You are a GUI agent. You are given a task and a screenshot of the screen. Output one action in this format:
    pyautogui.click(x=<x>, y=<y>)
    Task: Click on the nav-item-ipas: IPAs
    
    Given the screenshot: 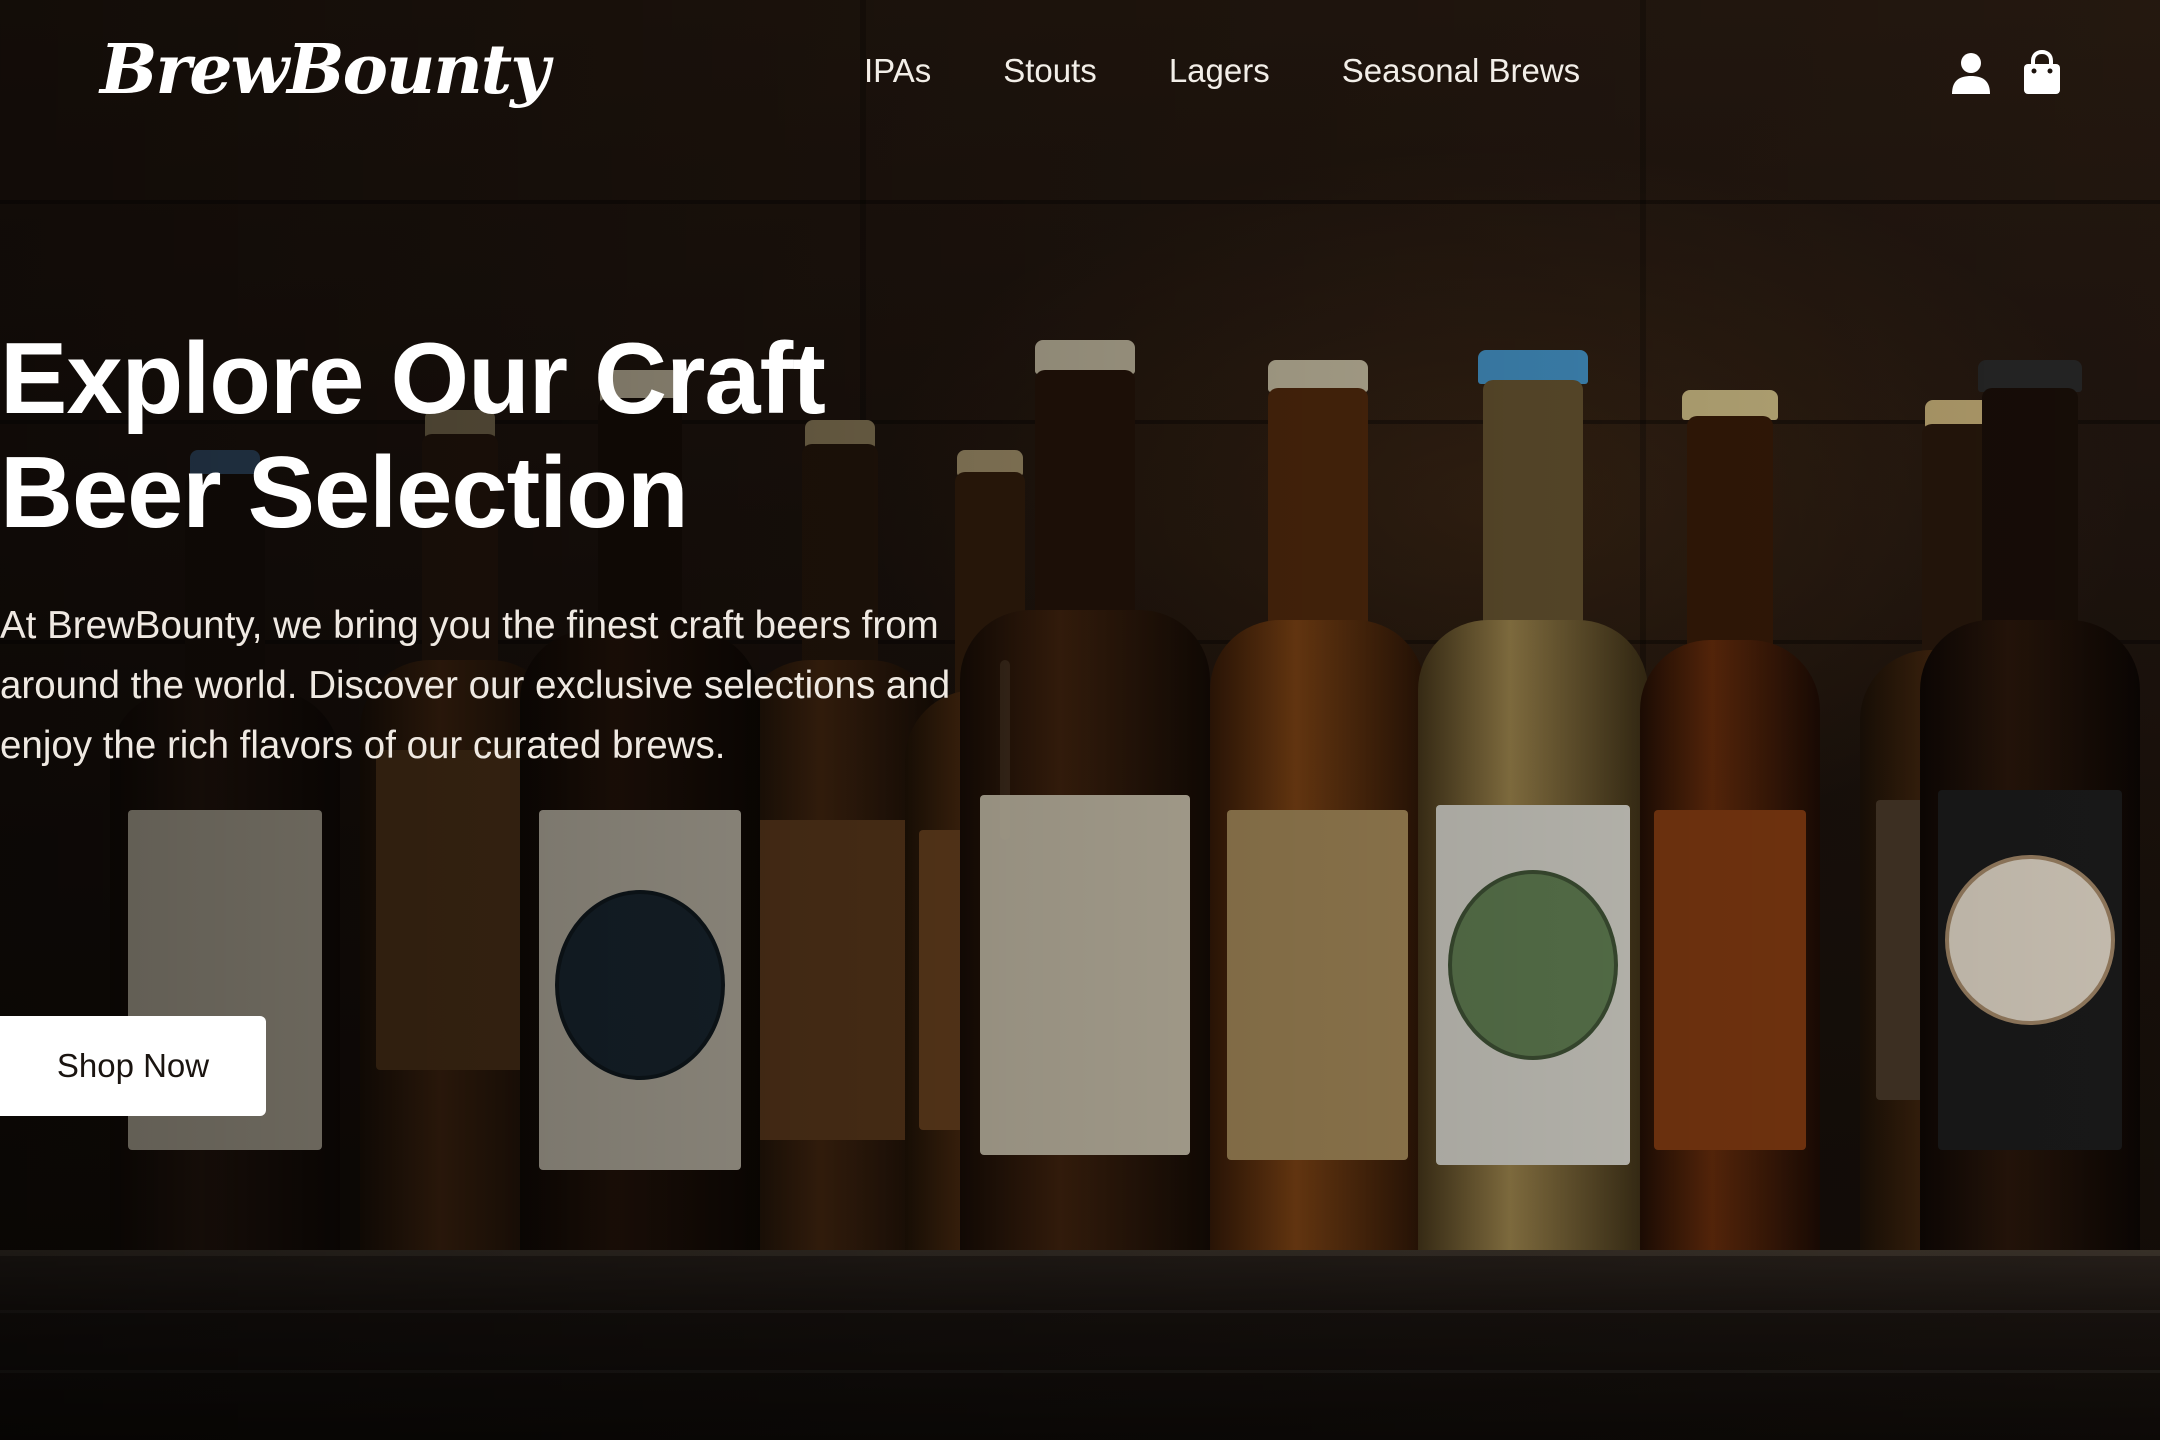 What is the action you would take?
    pyautogui.click(x=897, y=71)
    